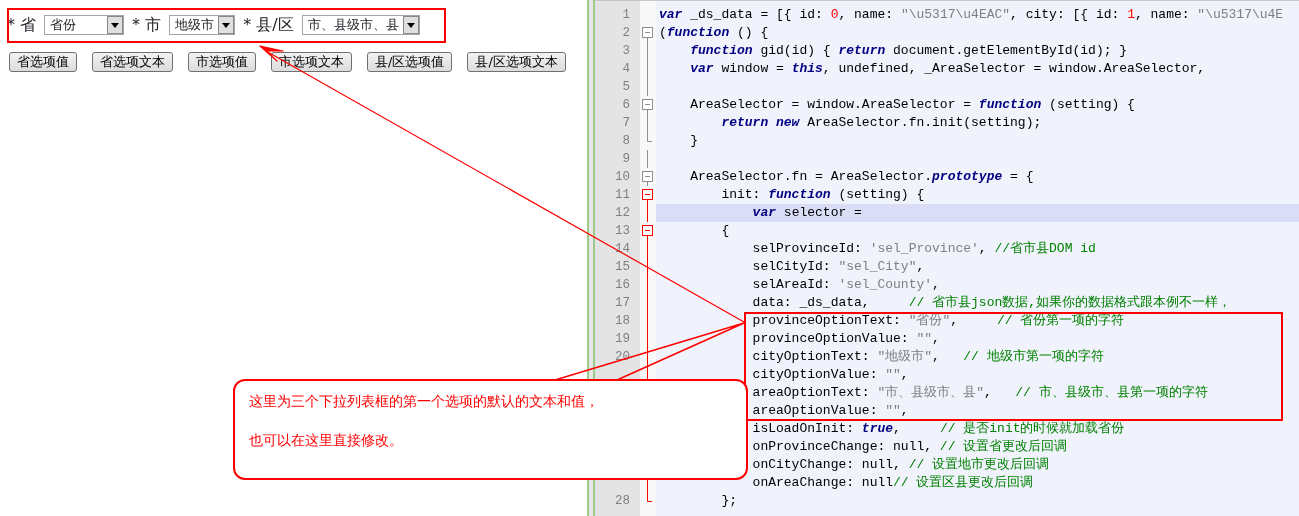 The width and height of the screenshot is (1299, 516). I want to click on code-line: var window = this, undefined, _AreaSelector = window.AreaSelector,, so click(948, 69).